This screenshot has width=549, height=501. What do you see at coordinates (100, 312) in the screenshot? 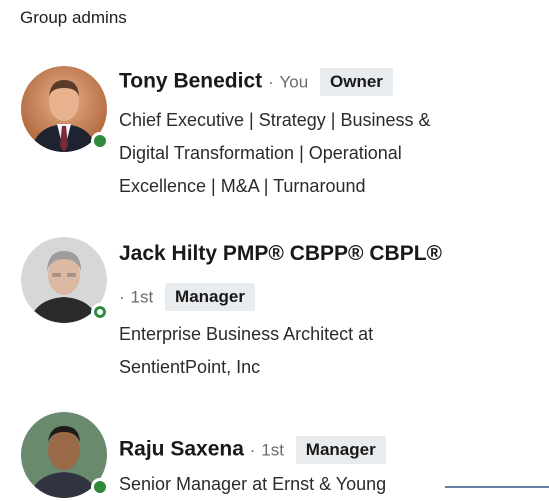
I see `presence-away-icon` at bounding box center [100, 312].